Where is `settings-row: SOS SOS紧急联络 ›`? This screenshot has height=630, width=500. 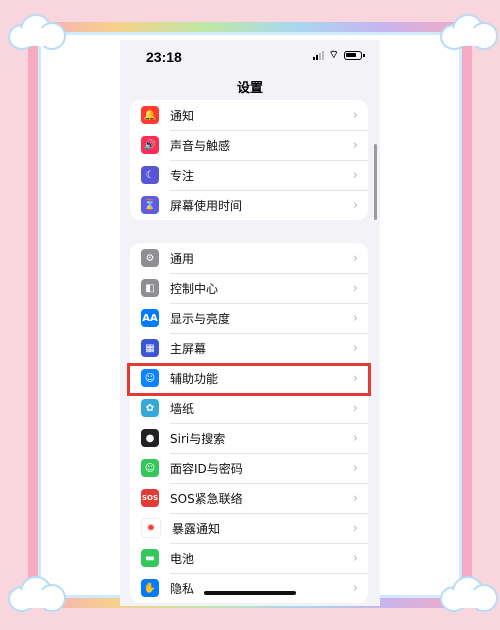
settings-row: SOS SOS紧急联络 › is located at coordinates (249, 498).